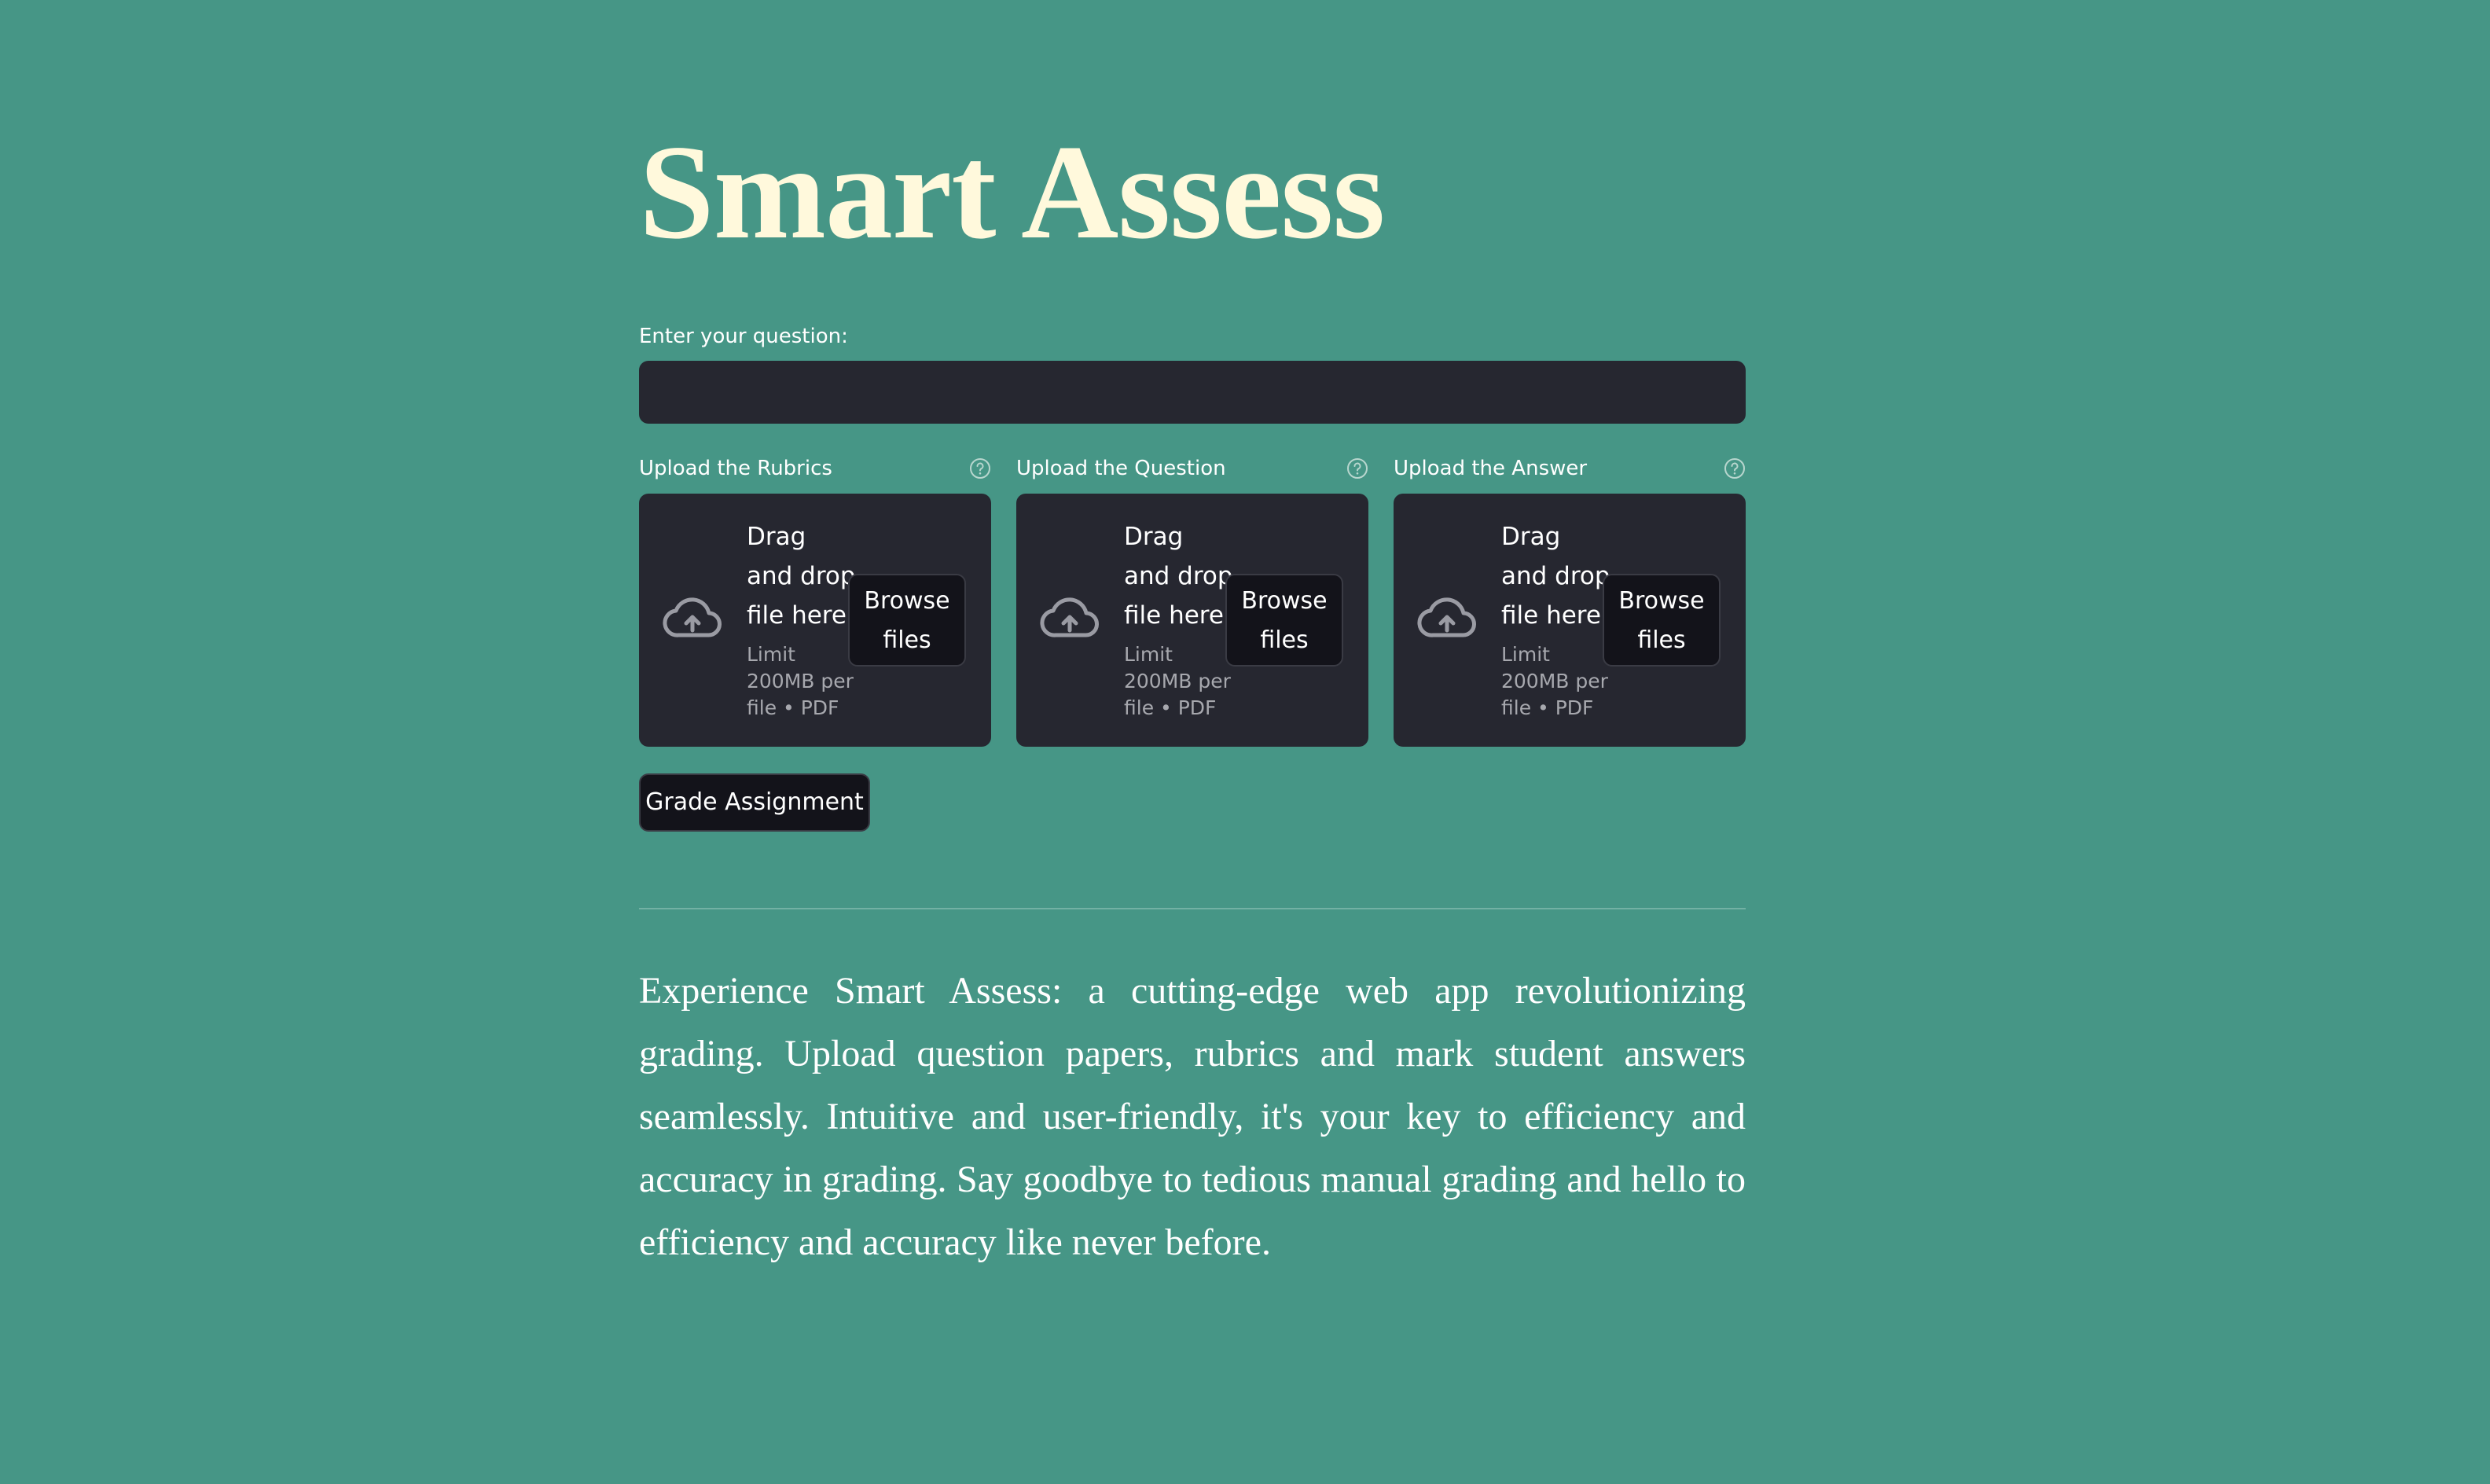 Image resolution: width=2490 pixels, height=1484 pixels. What do you see at coordinates (1192, 392) in the screenshot?
I see `question-input` at bounding box center [1192, 392].